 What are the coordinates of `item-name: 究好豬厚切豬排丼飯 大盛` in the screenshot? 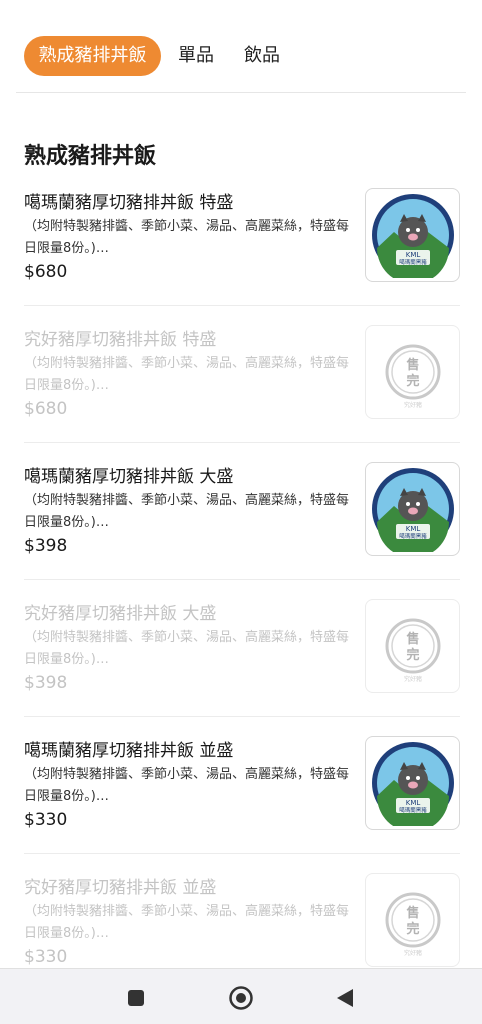 It's located at (120, 614).